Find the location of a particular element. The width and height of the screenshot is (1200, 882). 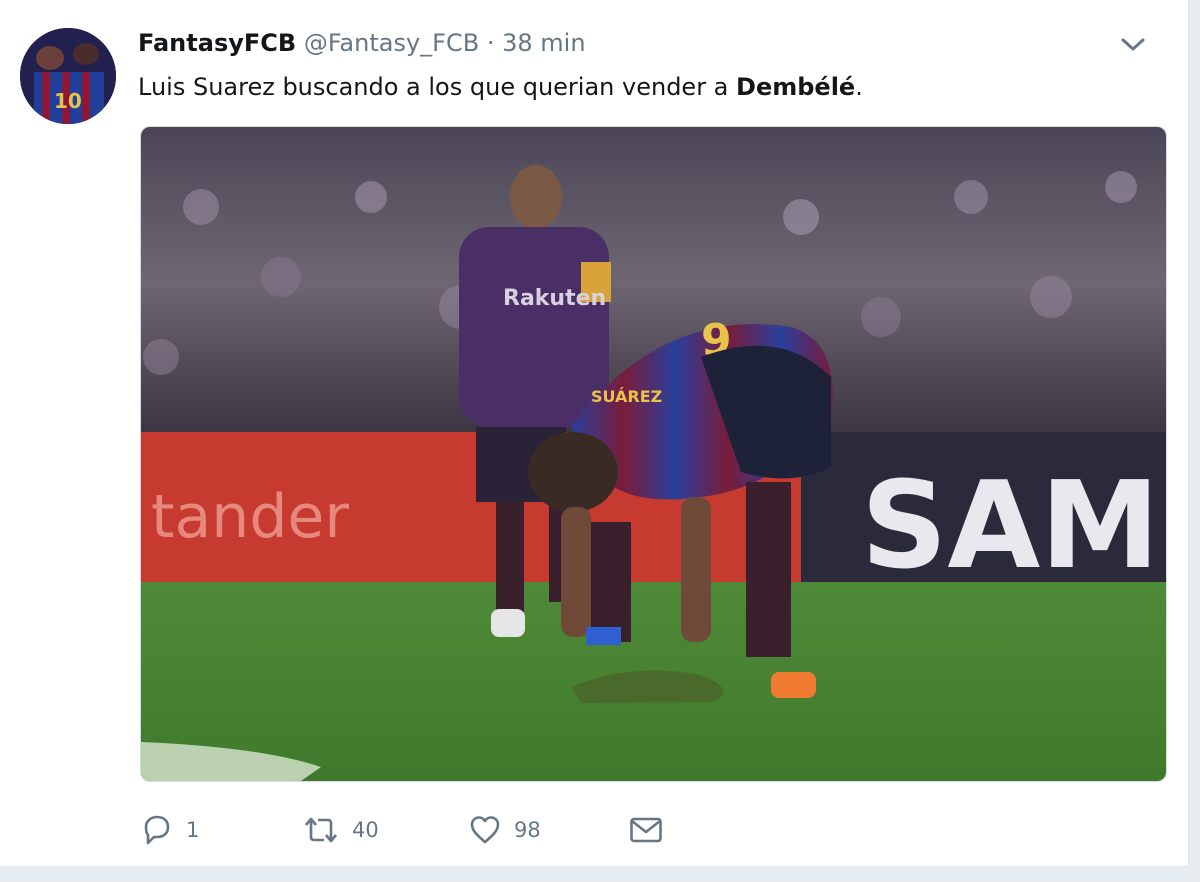

reply-button: 1 is located at coordinates (169, 830).